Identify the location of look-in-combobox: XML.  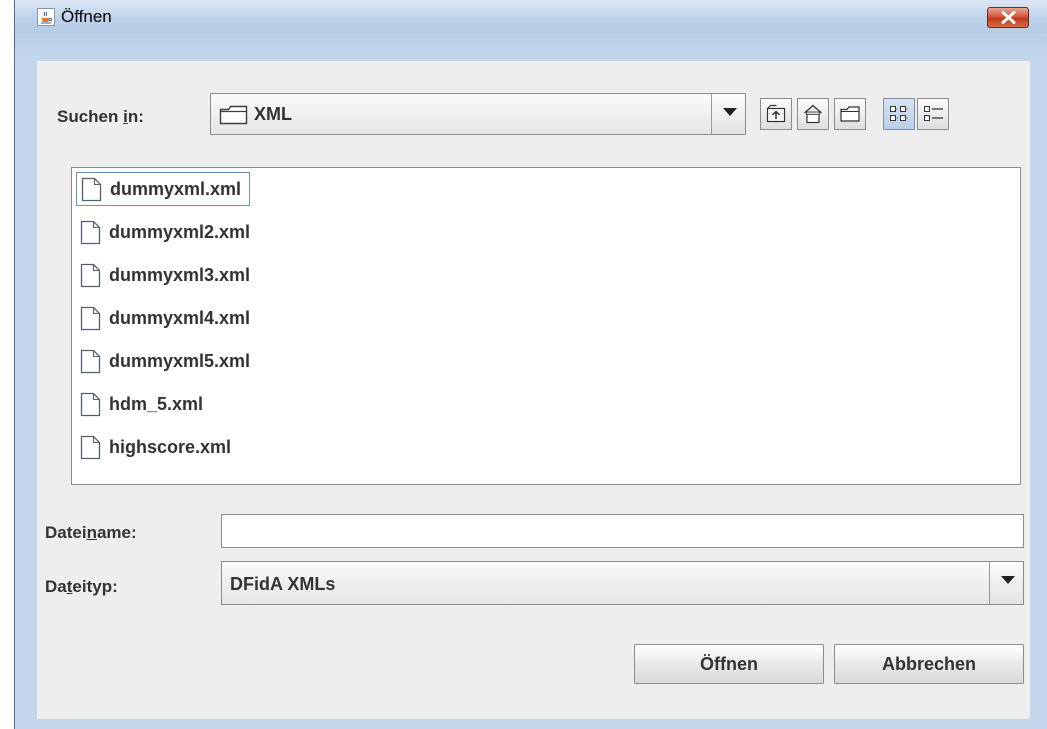
(478, 114).